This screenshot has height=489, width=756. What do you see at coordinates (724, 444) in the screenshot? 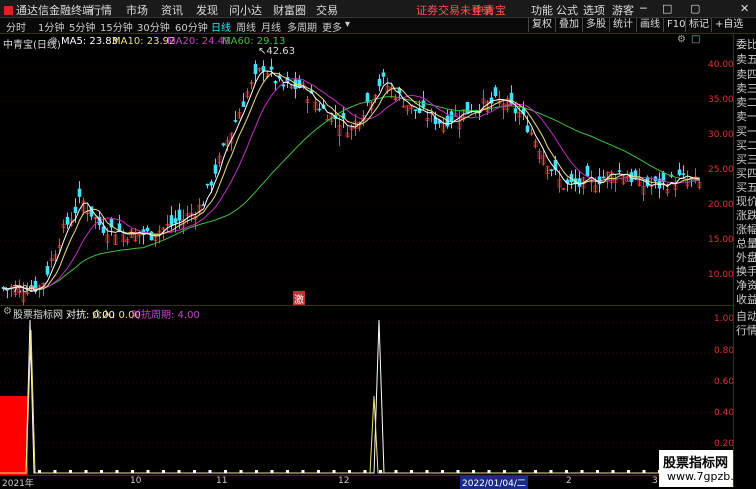
I see `ind-y-tick-02: 0.20` at bounding box center [724, 444].